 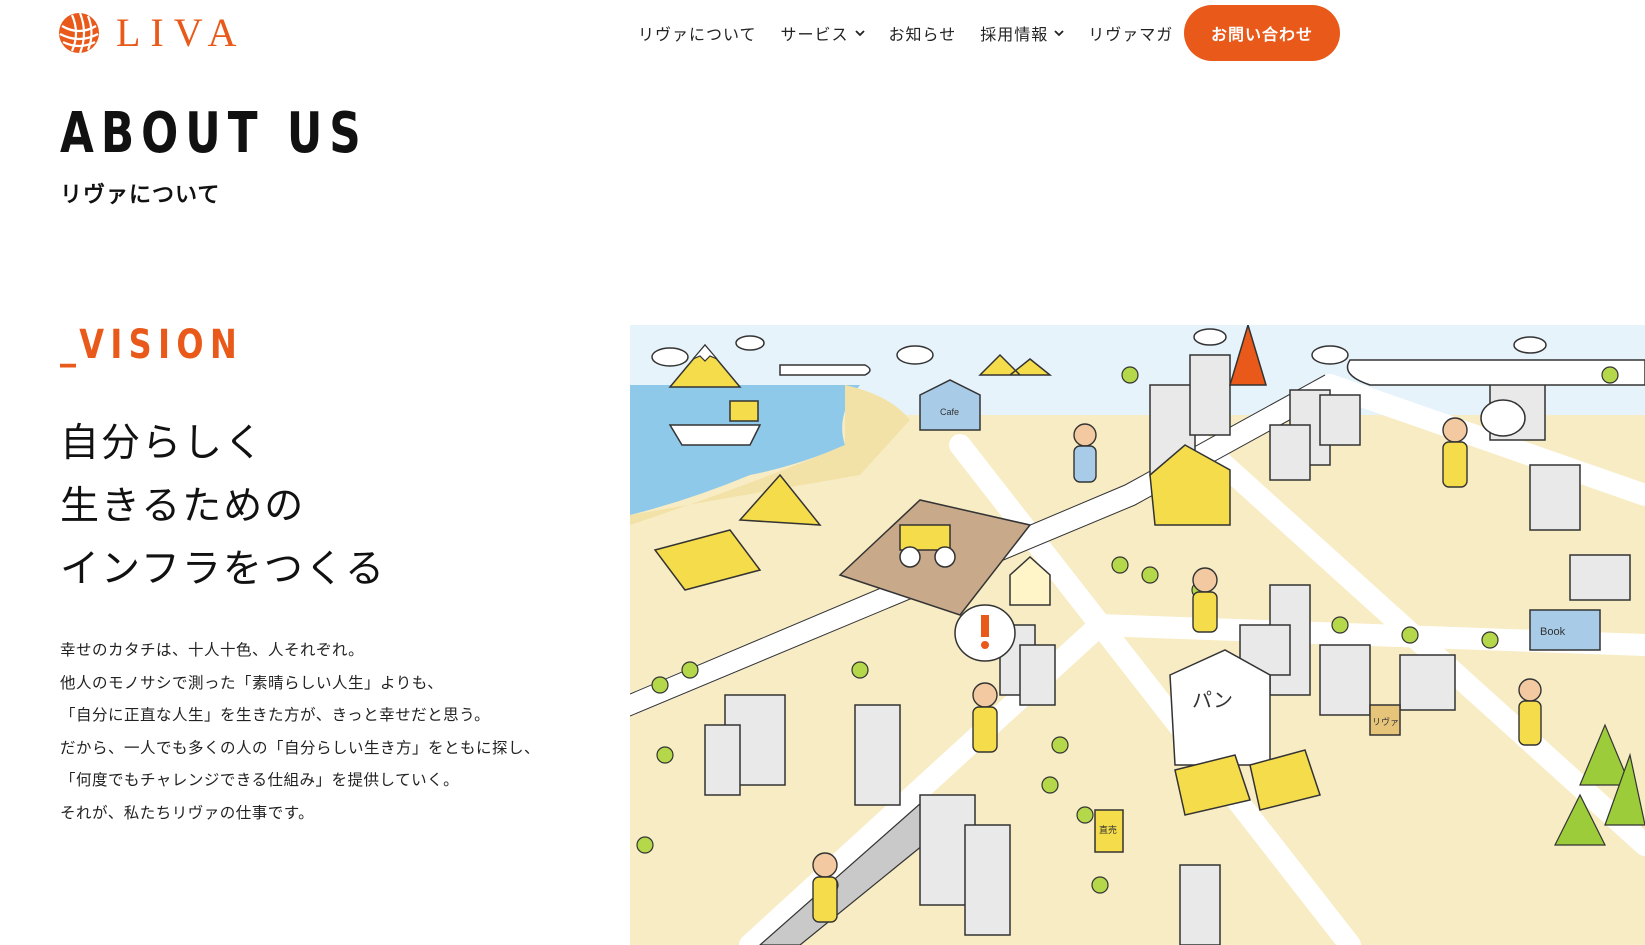 I want to click on body-line: 「何度でもチャレンジできる仕組み」を提供していく。, so click(x=260, y=780).